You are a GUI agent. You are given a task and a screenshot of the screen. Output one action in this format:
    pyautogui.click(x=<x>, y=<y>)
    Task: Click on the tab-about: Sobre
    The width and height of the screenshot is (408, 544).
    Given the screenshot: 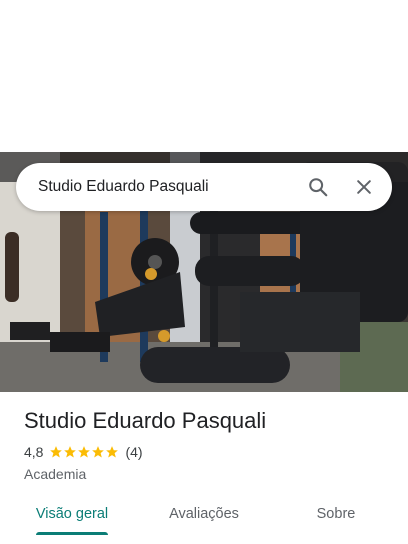 What is the action you would take?
    pyautogui.click(x=336, y=514)
    